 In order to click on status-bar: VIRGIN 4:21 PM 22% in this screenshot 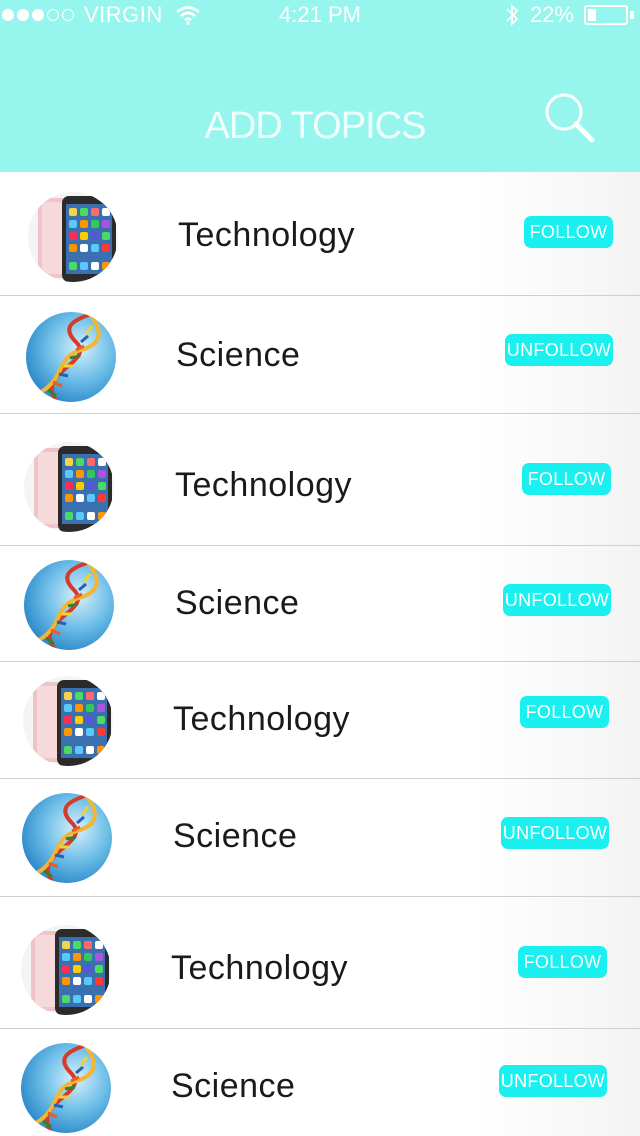, I will do `click(320, 15)`.